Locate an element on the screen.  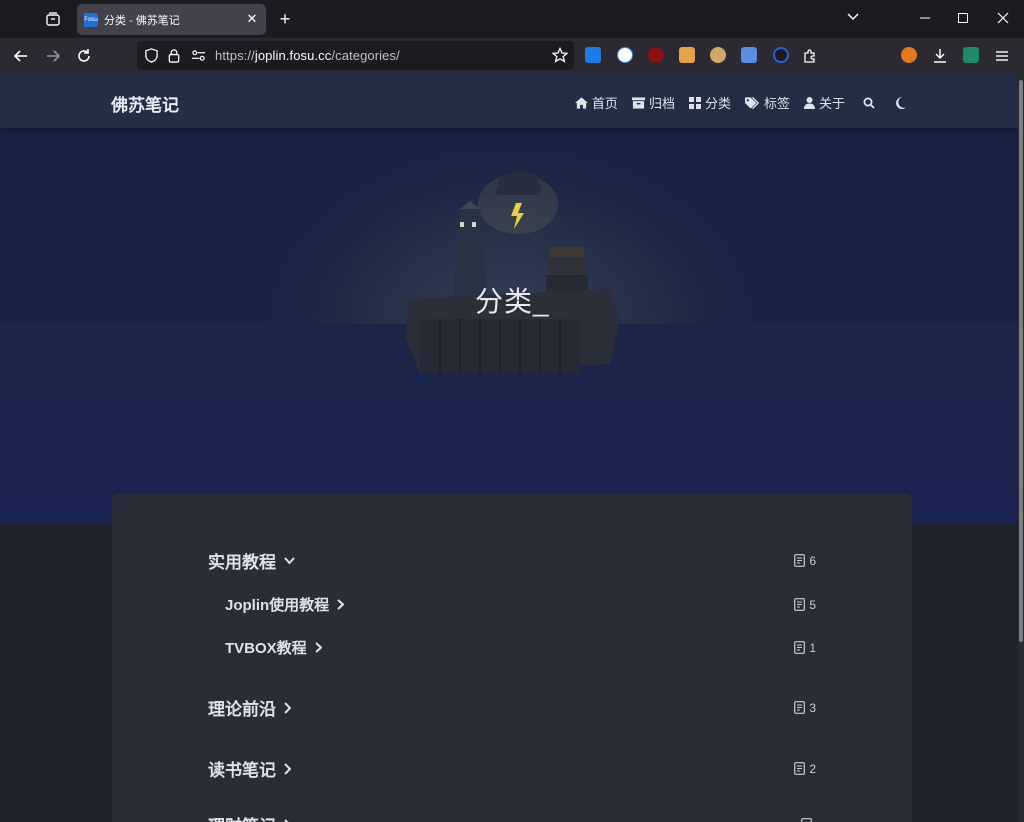
menu-label-archive: 归档 is located at coordinates (661, 103).